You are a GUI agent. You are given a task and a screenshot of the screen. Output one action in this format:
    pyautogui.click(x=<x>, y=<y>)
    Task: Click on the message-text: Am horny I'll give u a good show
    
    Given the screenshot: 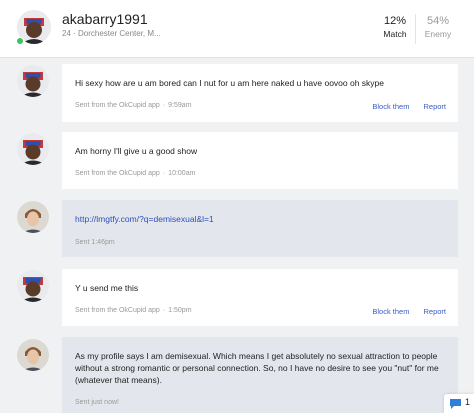 What is the action you would take?
    pyautogui.click(x=136, y=151)
    